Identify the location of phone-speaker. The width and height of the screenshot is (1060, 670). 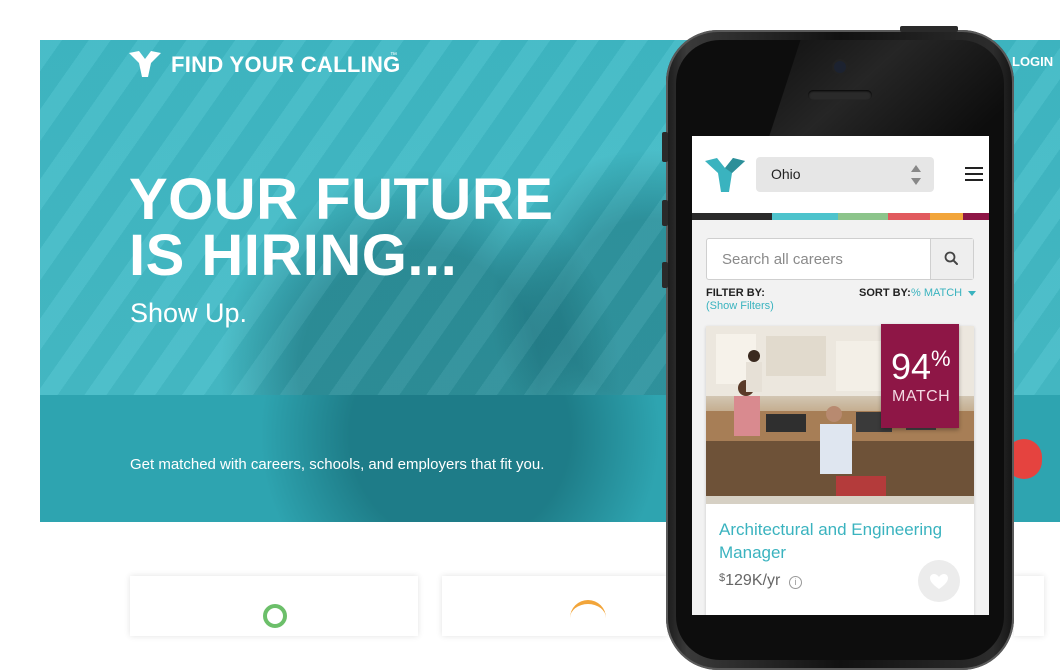
(840, 95).